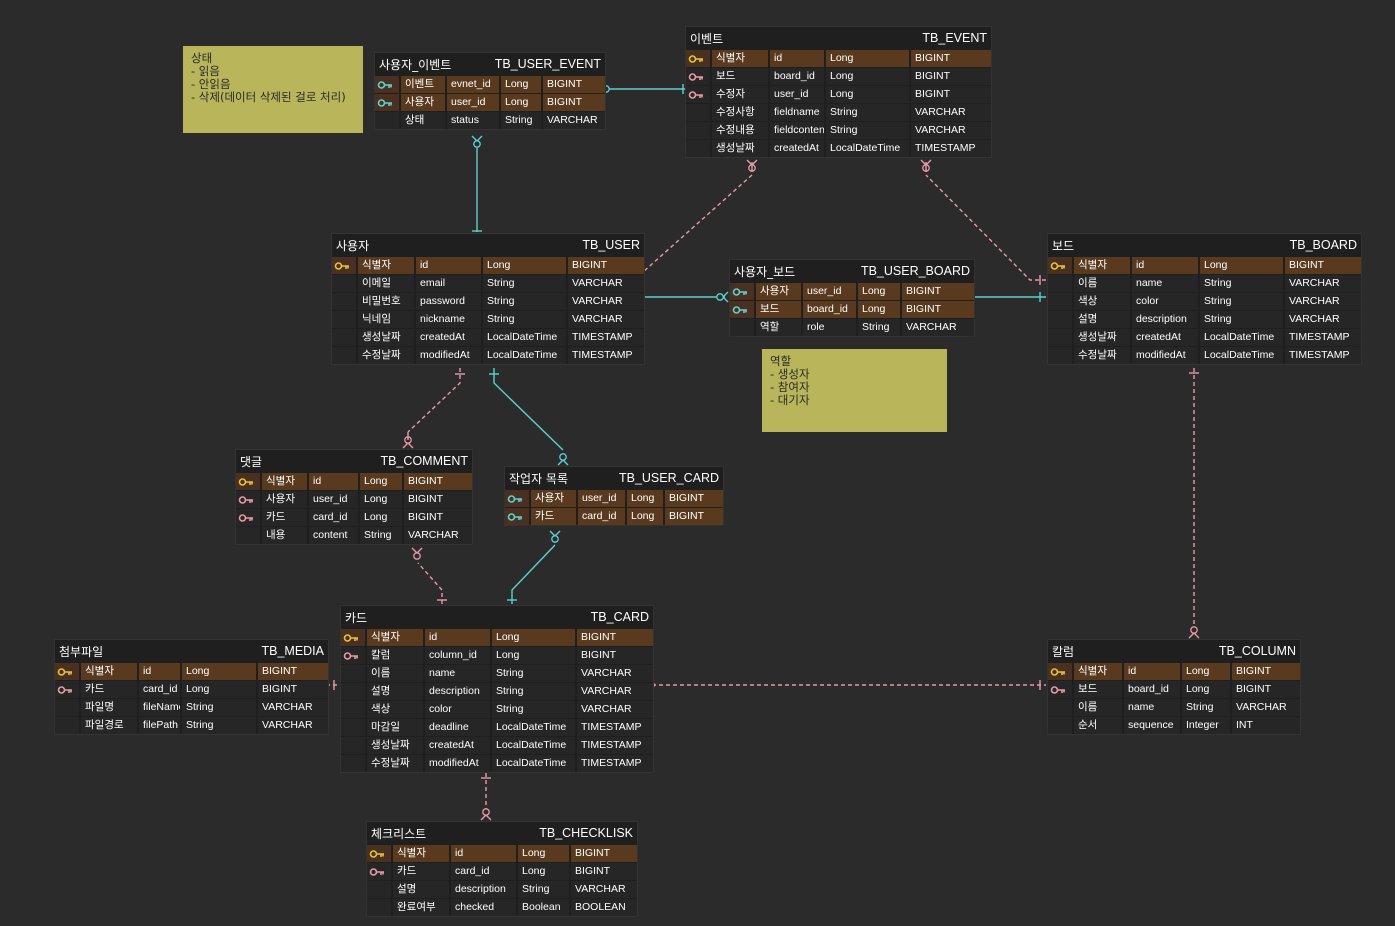 This screenshot has width=1395, height=926. What do you see at coordinates (532, 727) in the screenshot?
I see `java-type: LocalDateTime` at bounding box center [532, 727].